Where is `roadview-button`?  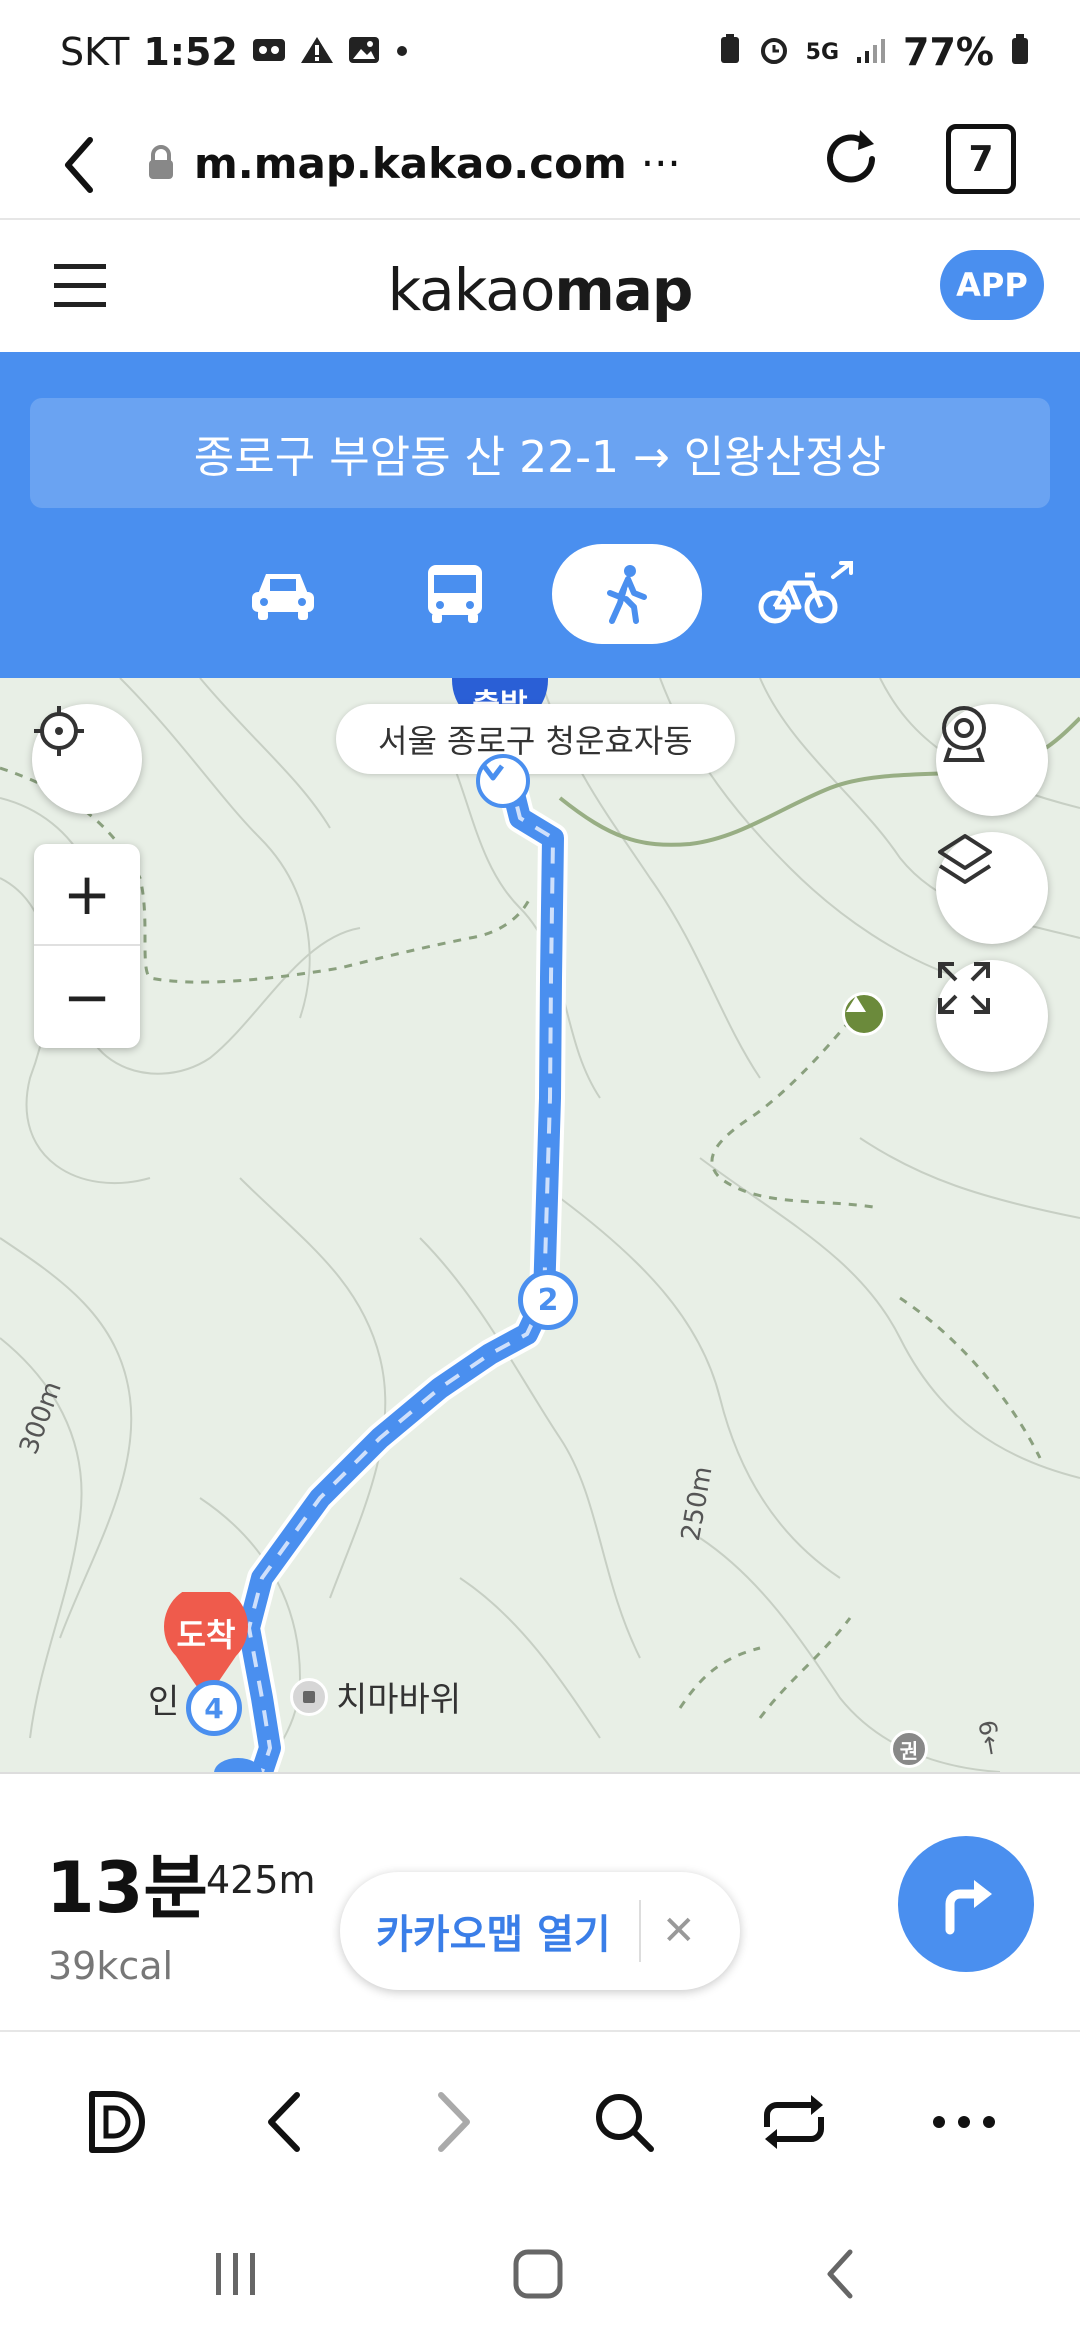 roadview-button is located at coordinates (992, 760).